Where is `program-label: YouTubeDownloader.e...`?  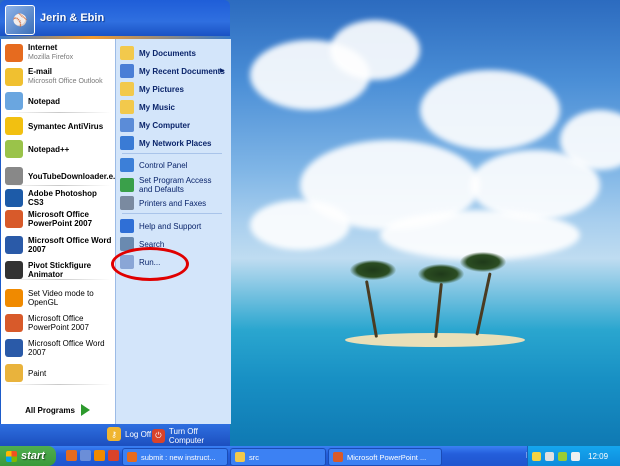 program-label: YouTubeDownloader.e... is located at coordinates (74, 176).